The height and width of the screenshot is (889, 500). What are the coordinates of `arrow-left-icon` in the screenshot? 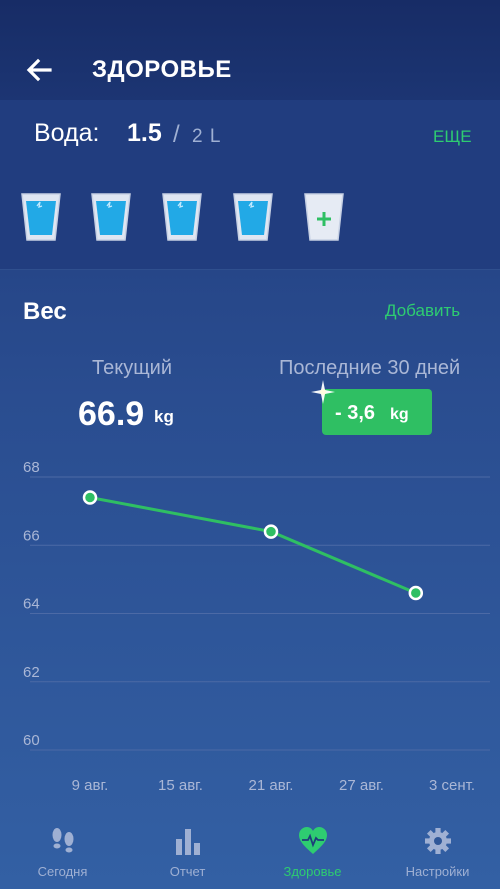 It's located at (39, 70).